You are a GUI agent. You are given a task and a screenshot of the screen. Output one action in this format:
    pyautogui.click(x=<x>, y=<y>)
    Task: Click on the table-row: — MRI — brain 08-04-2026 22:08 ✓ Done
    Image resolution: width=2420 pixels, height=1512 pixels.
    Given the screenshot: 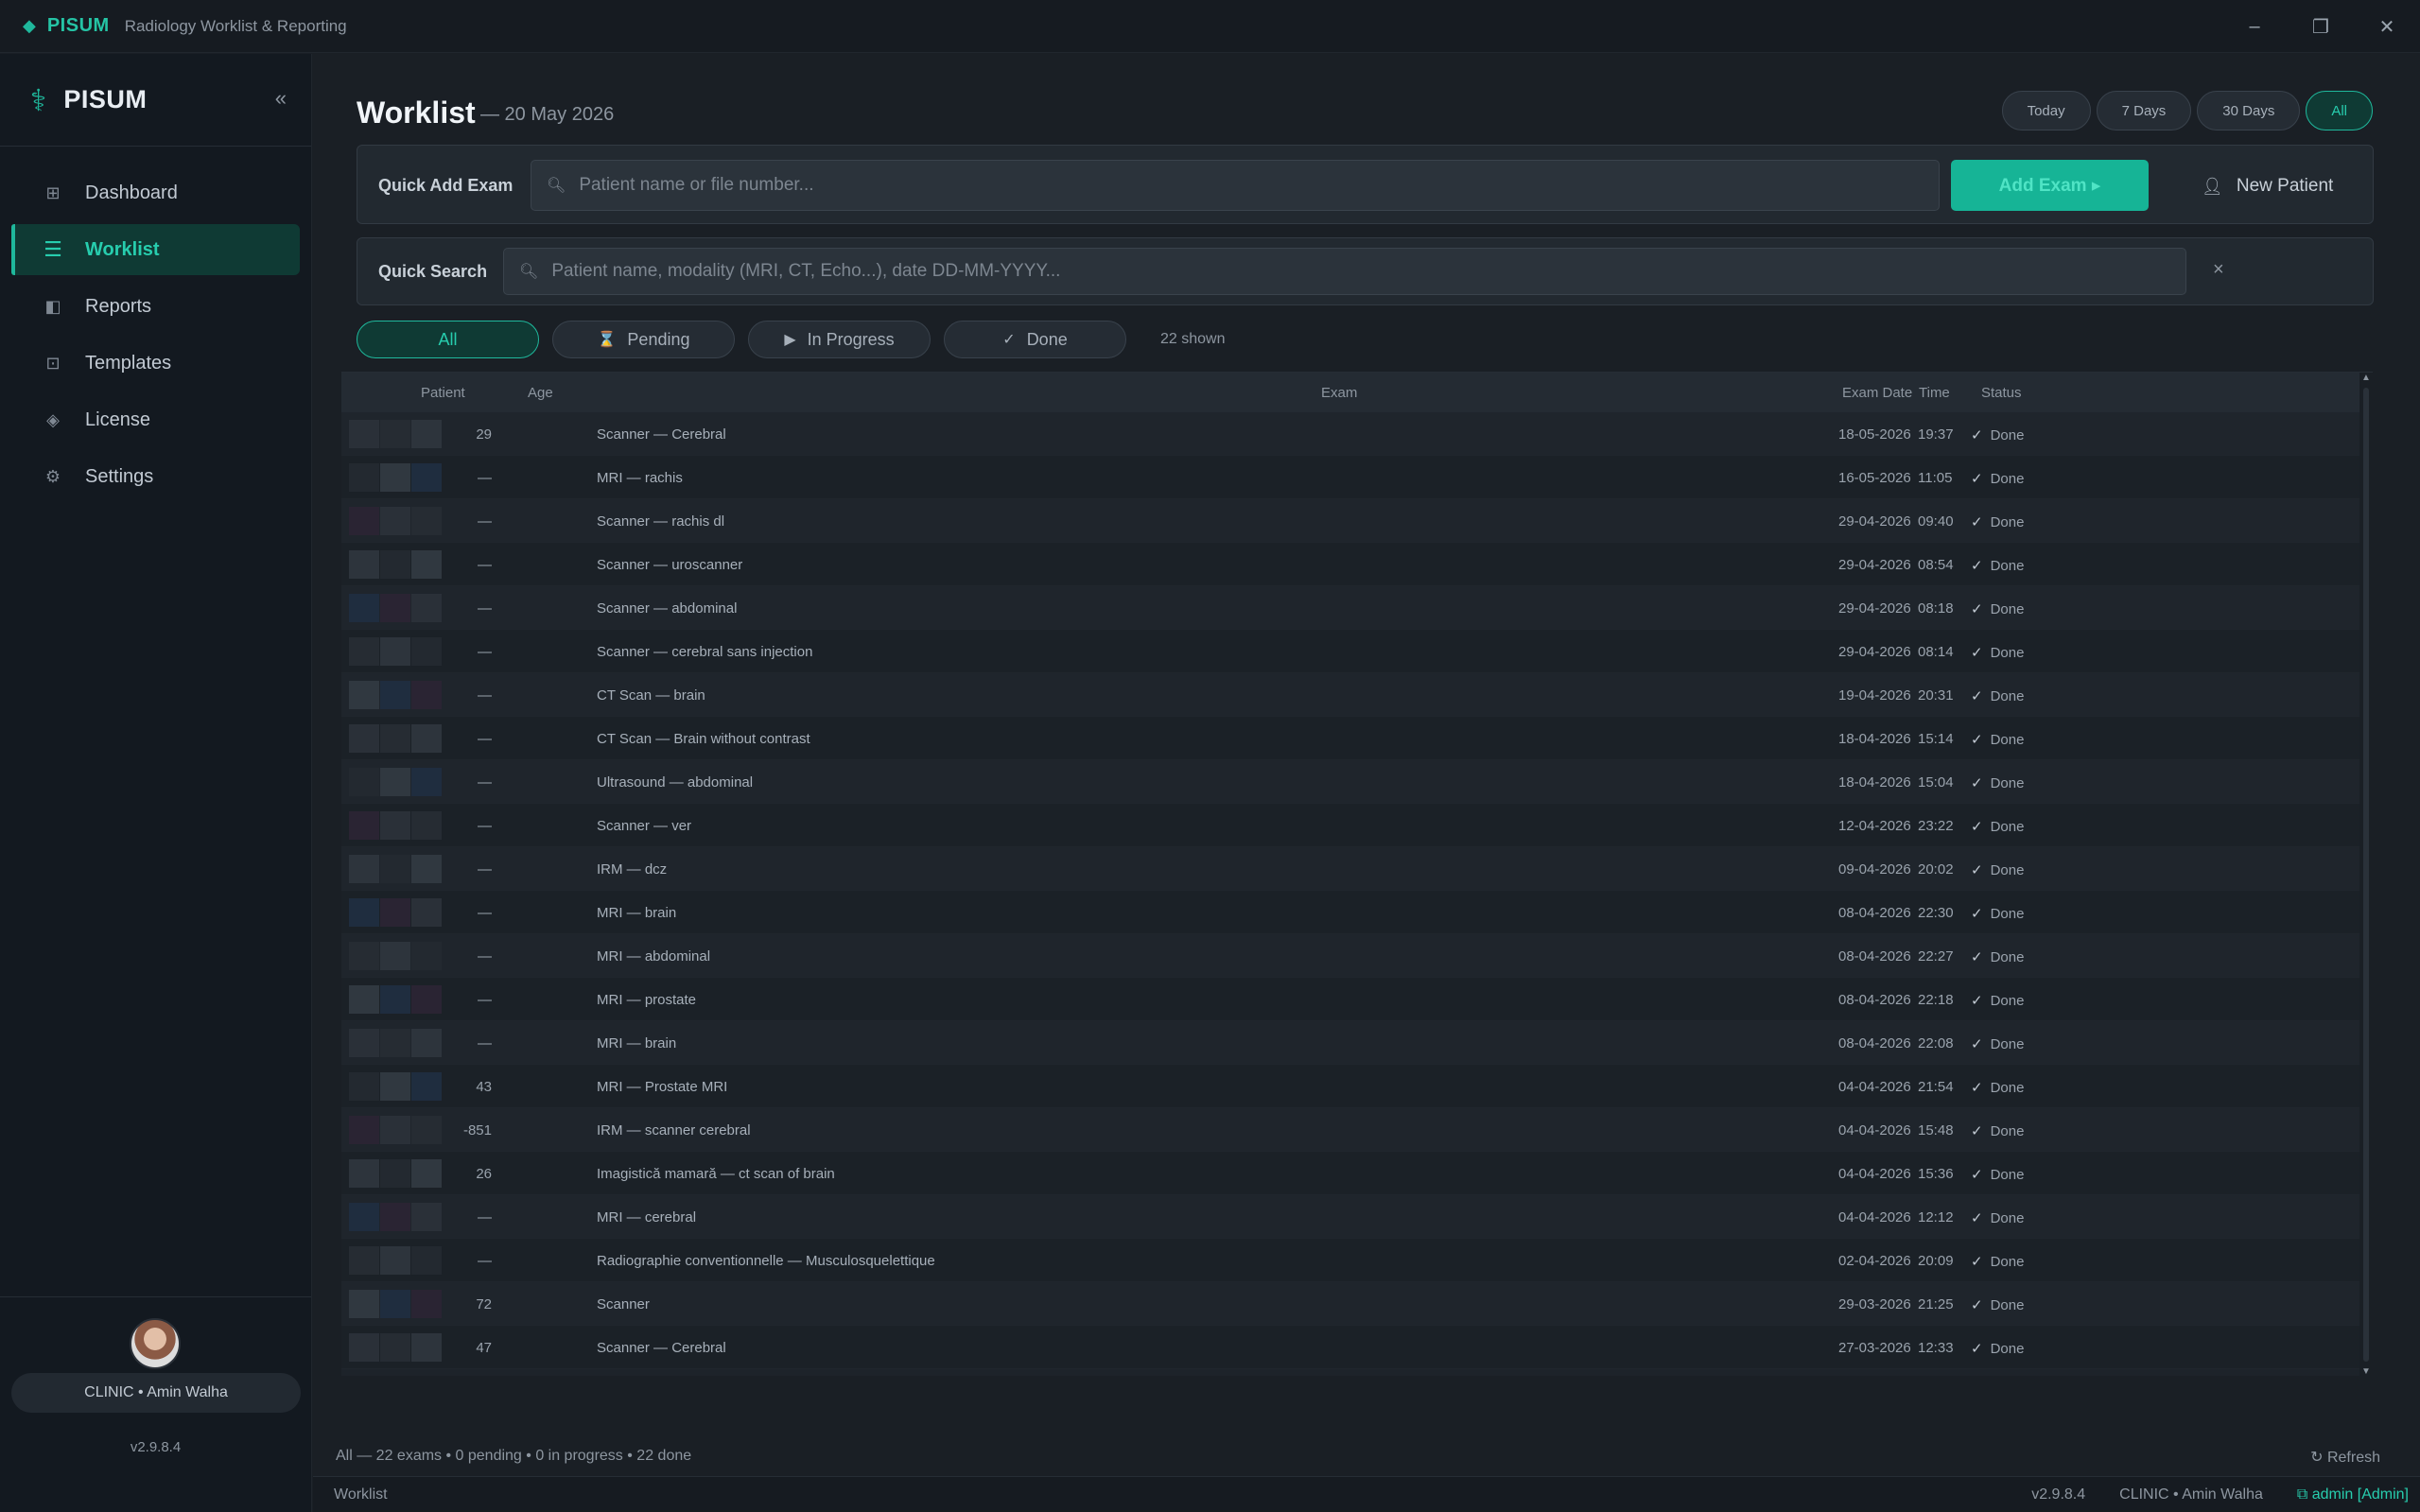 What is the action you would take?
    pyautogui.click(x=1357, y=1043)
    